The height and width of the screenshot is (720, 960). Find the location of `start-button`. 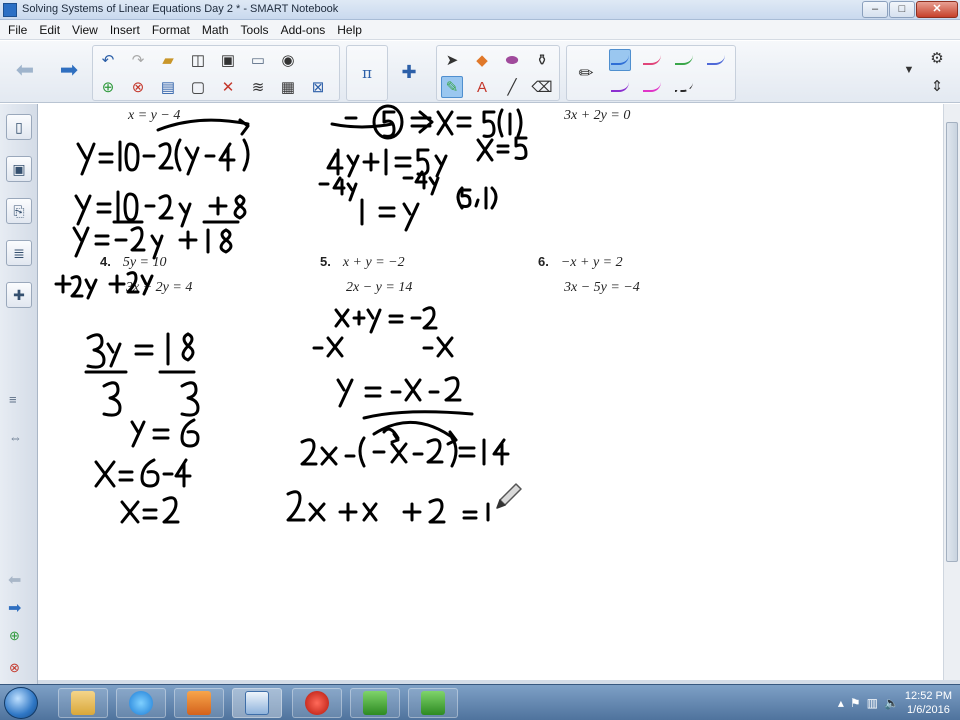

start-button is located at coordinates (21, 703).